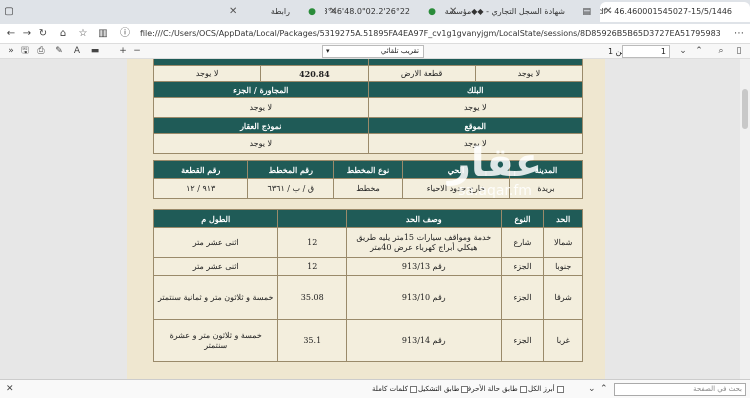  I want to click on zoom-out-icon: −, so click(137, 51).